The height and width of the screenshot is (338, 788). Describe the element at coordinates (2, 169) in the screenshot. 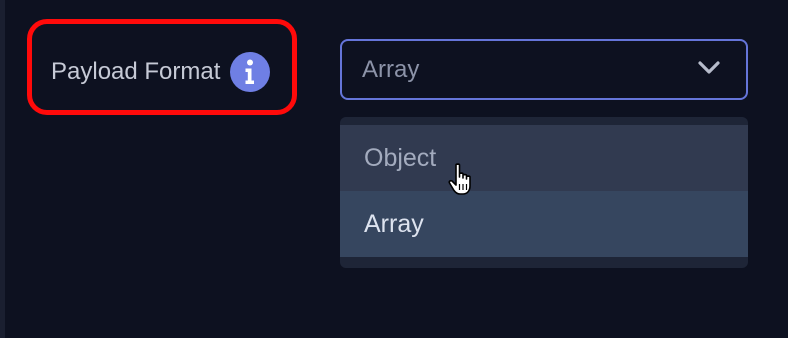

I see `panel-divider` at that location.